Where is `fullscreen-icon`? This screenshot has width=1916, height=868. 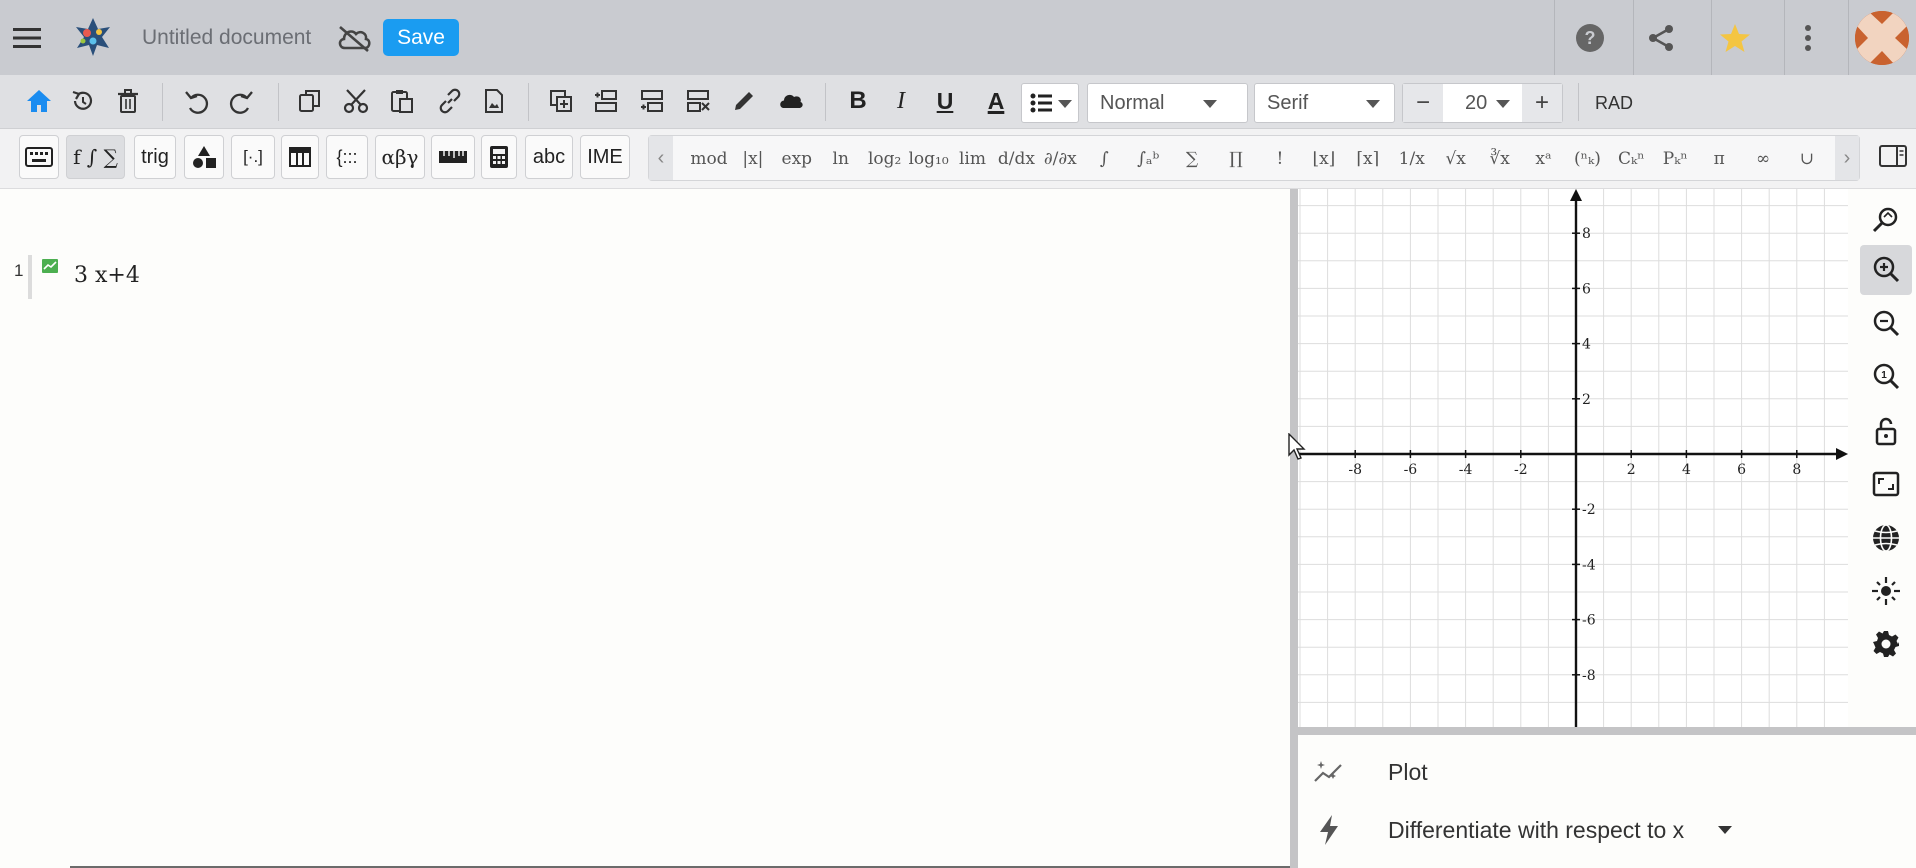
fullscreen-icon is located at coordinates (1886, 484).